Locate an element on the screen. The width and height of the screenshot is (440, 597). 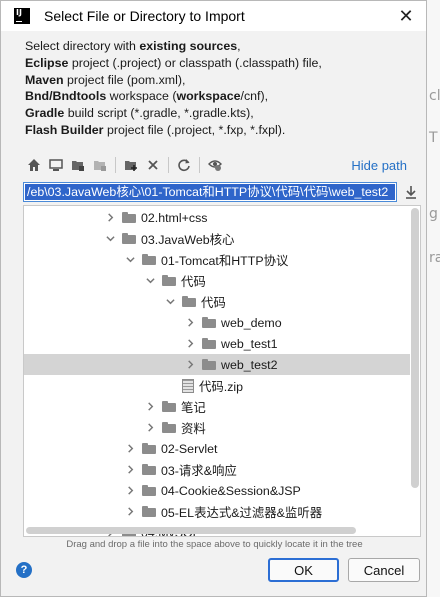
tree-row-label: web_test1 is located at coordinates (249, 343).